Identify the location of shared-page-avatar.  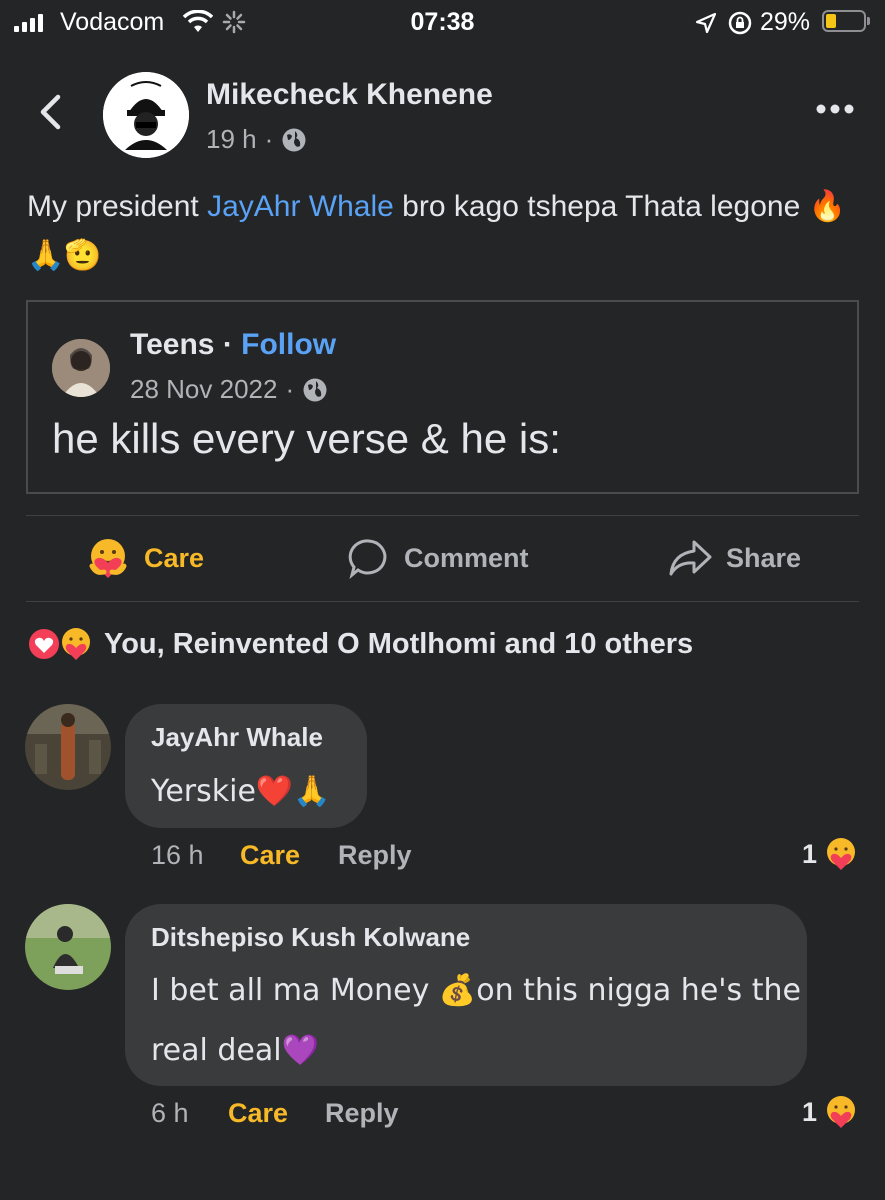
(81, 368).